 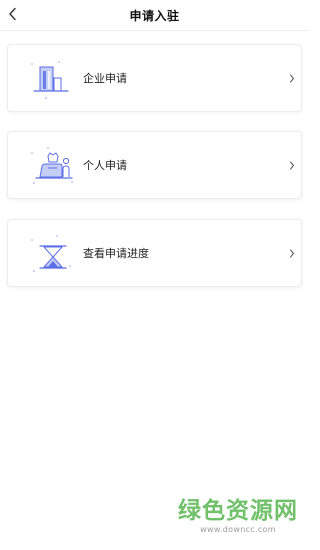 I want to click on back-button, so click(x=13, y=14).